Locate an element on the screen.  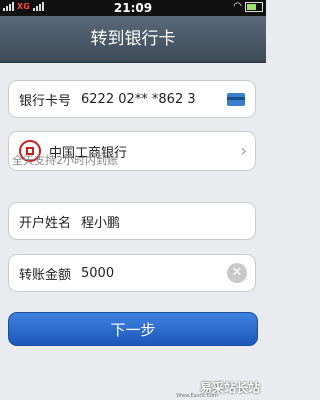
arrival-hint: 全天支持2小时内到账 is located at coordinates (65, 160).